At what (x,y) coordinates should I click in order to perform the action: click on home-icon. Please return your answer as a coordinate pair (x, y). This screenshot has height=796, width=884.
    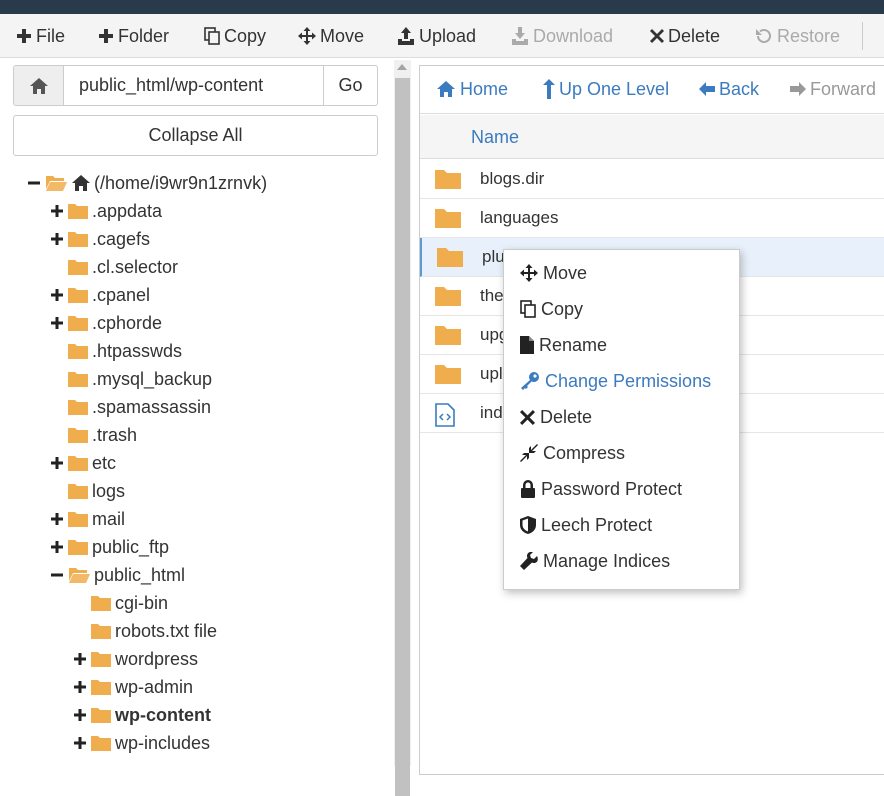
    Looking at the image, I should click on (38, 85).